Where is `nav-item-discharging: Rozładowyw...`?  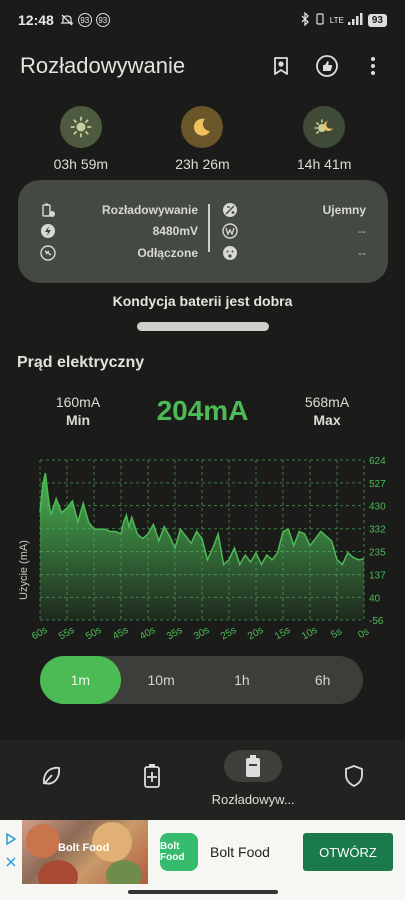
nav-item-discharging: Rozładowyw... is located at coordinates (253, 780).